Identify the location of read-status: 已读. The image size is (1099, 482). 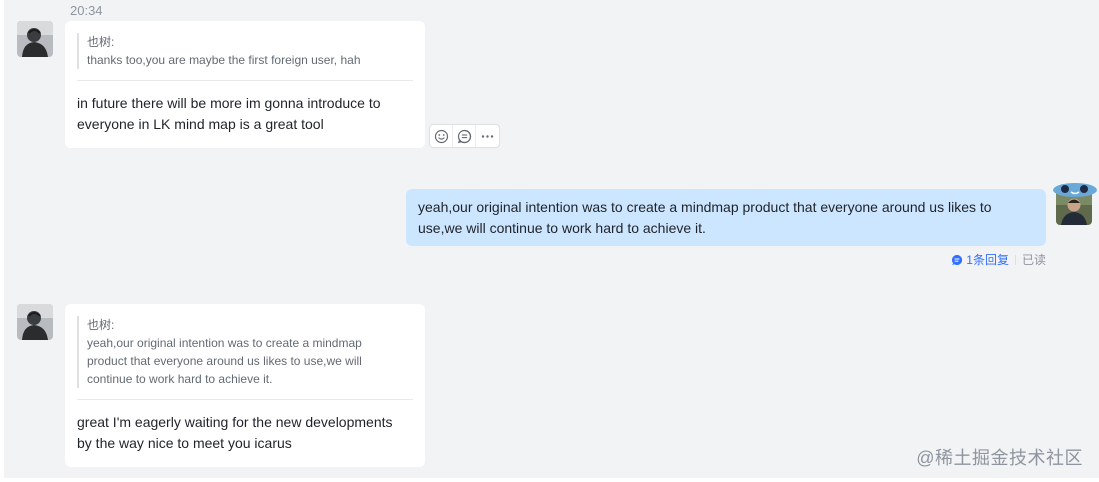
(1034, 259).